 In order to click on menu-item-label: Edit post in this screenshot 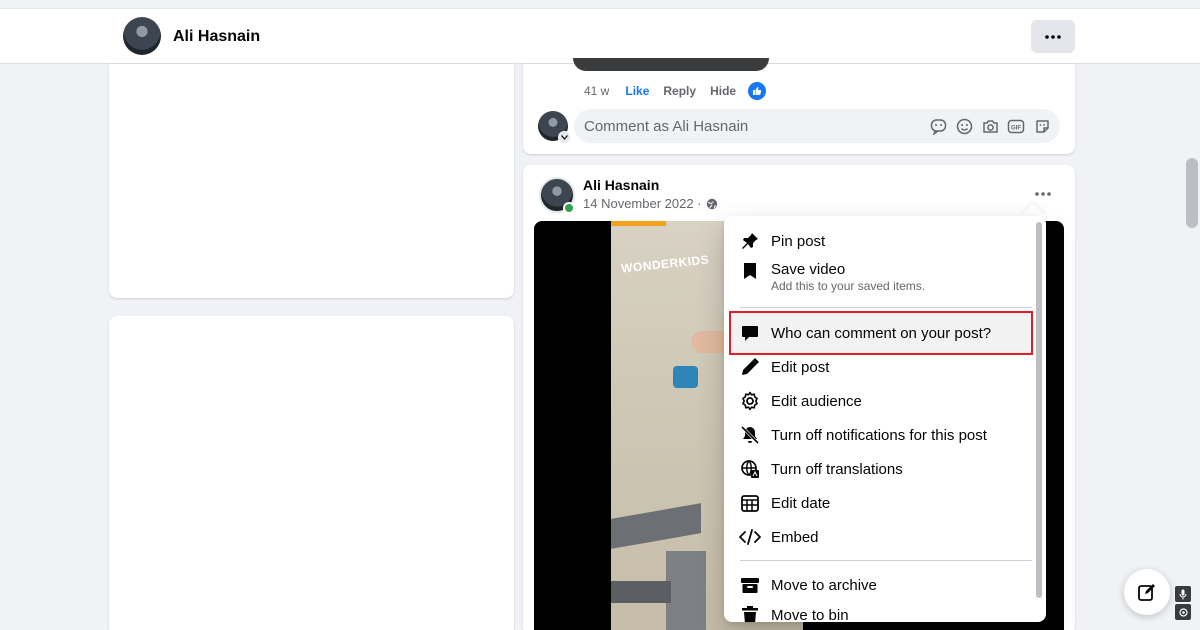, I will do `click(800, 367)`.